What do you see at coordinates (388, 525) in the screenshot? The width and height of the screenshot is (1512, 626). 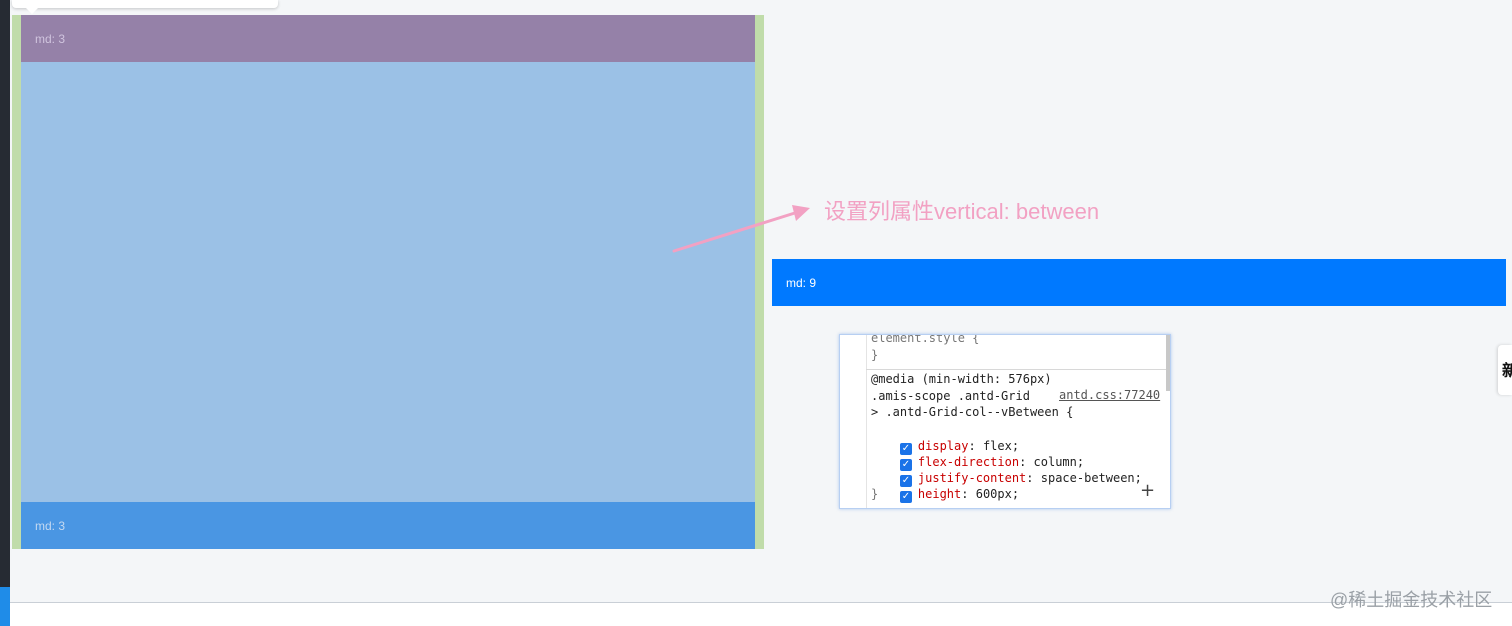 I see `grid-row-bottom: md: 3` at bounding box center [388, 525].